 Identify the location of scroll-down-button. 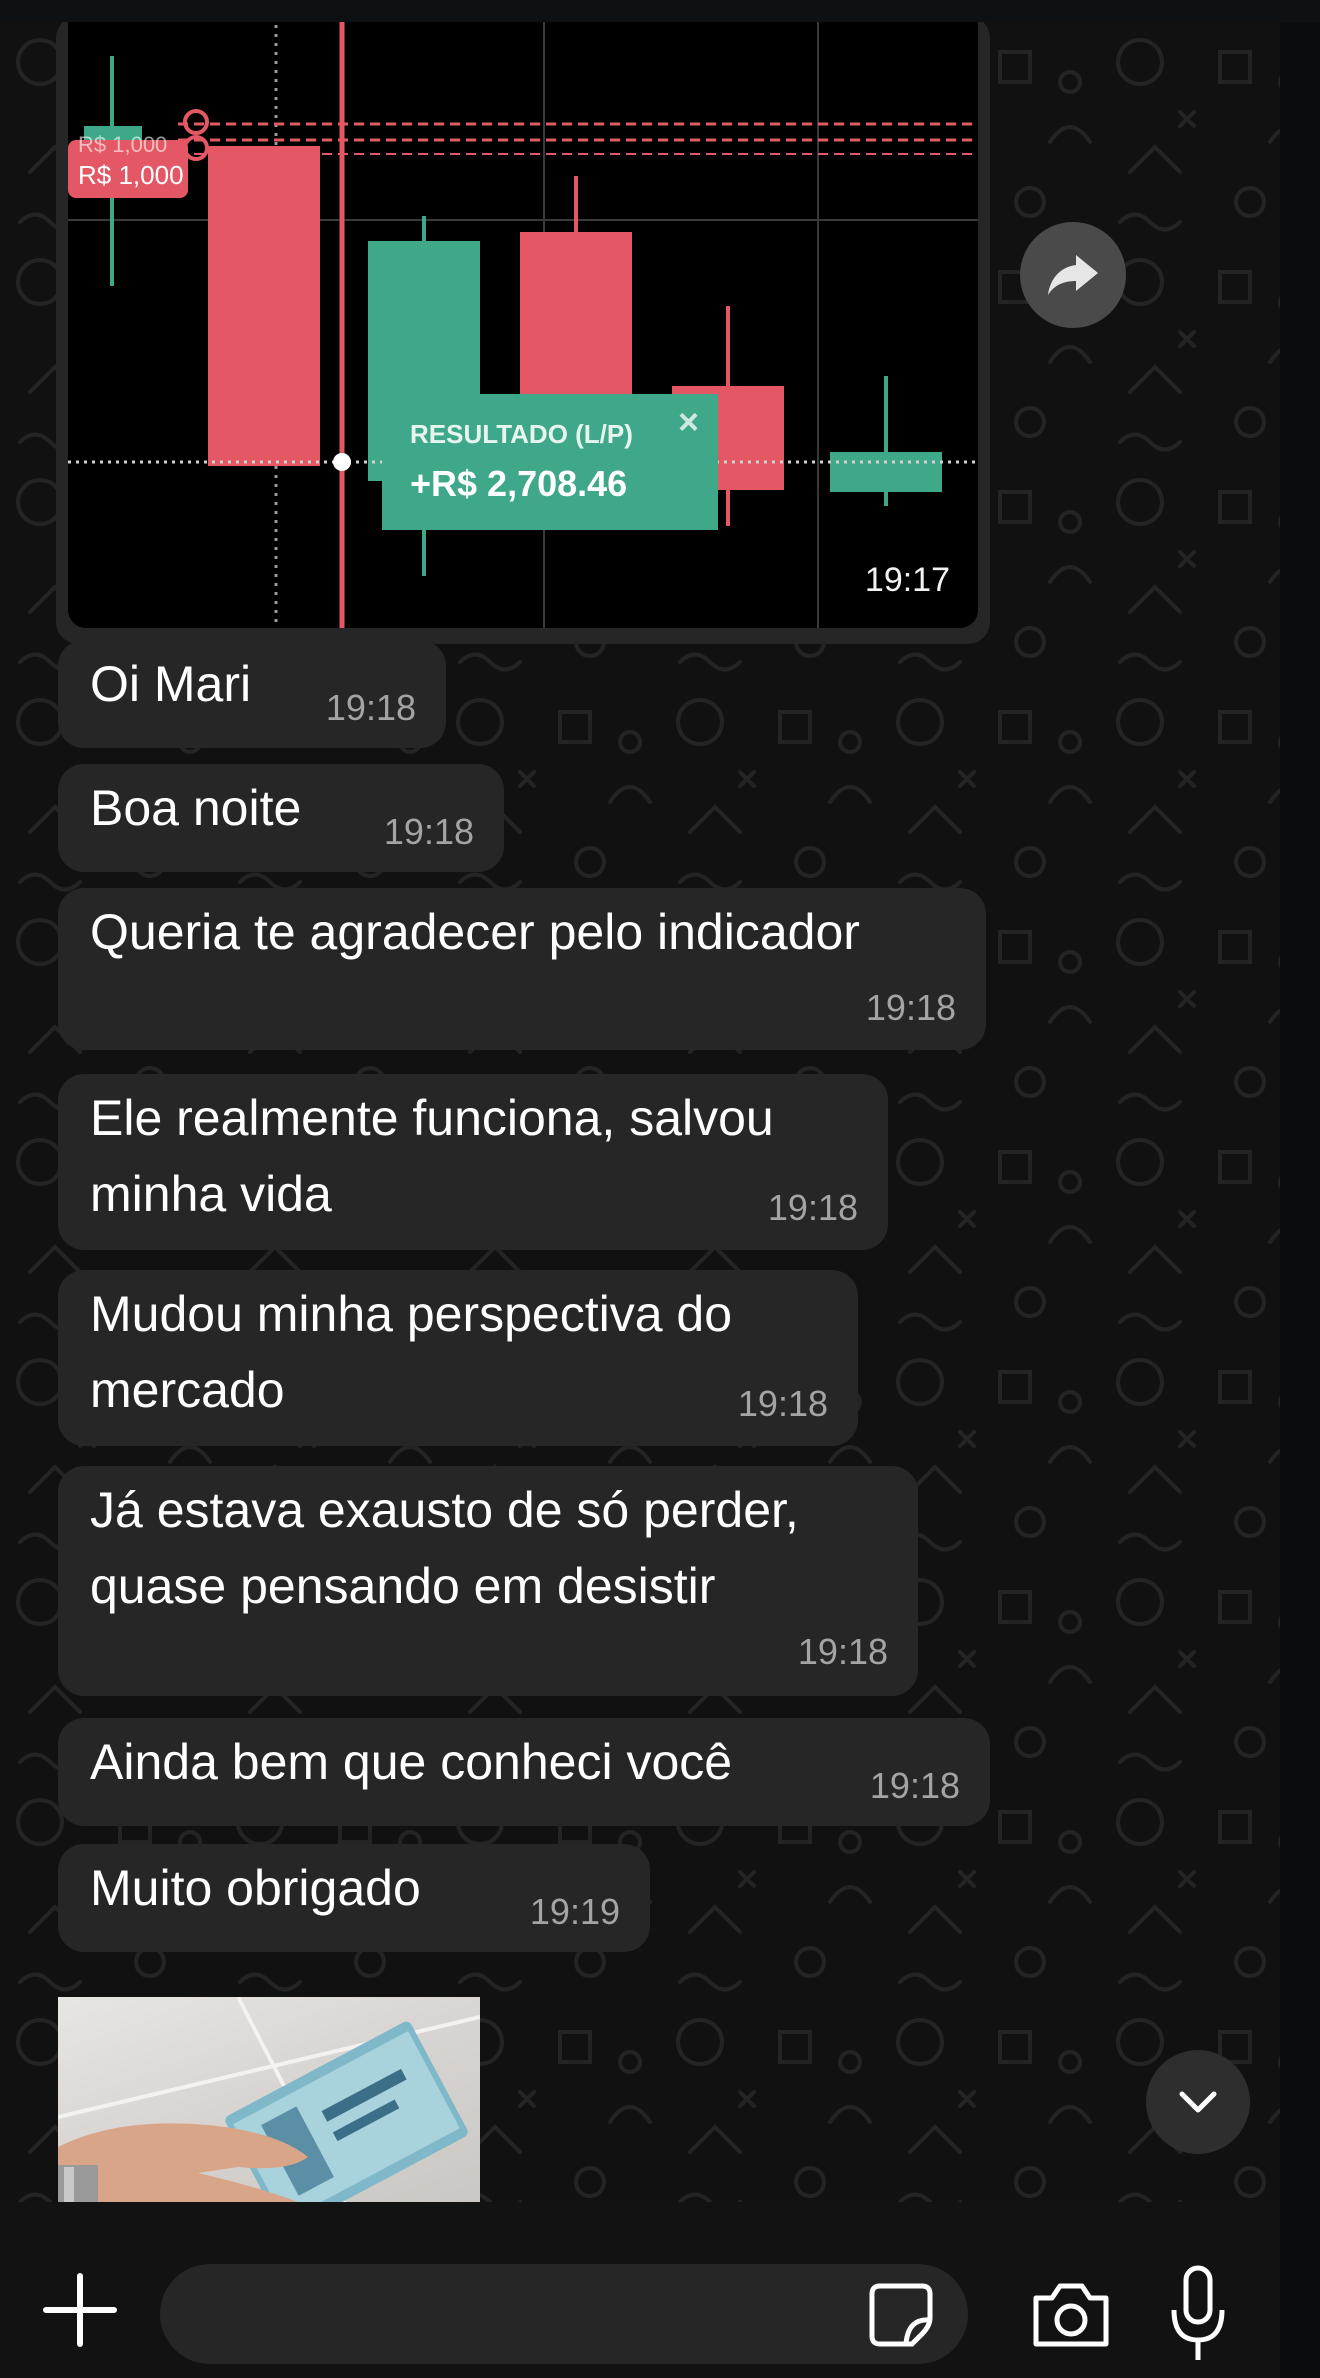
(1198, 2102).